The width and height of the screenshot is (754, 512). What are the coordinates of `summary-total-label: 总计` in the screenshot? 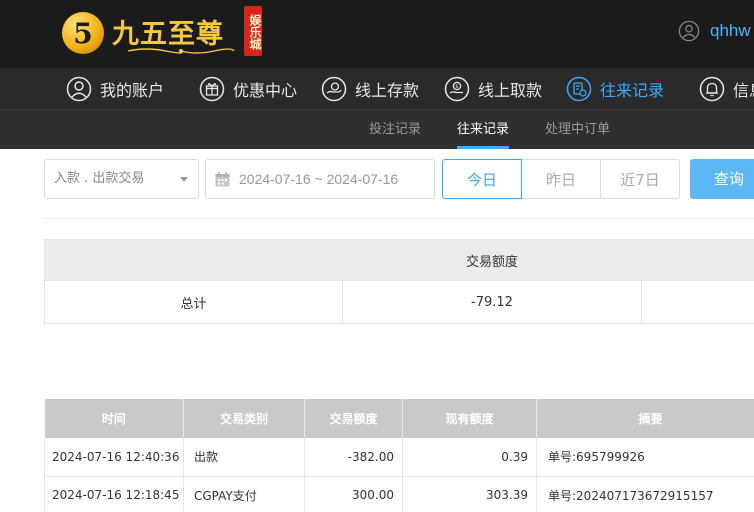 It's located at (194, 302).